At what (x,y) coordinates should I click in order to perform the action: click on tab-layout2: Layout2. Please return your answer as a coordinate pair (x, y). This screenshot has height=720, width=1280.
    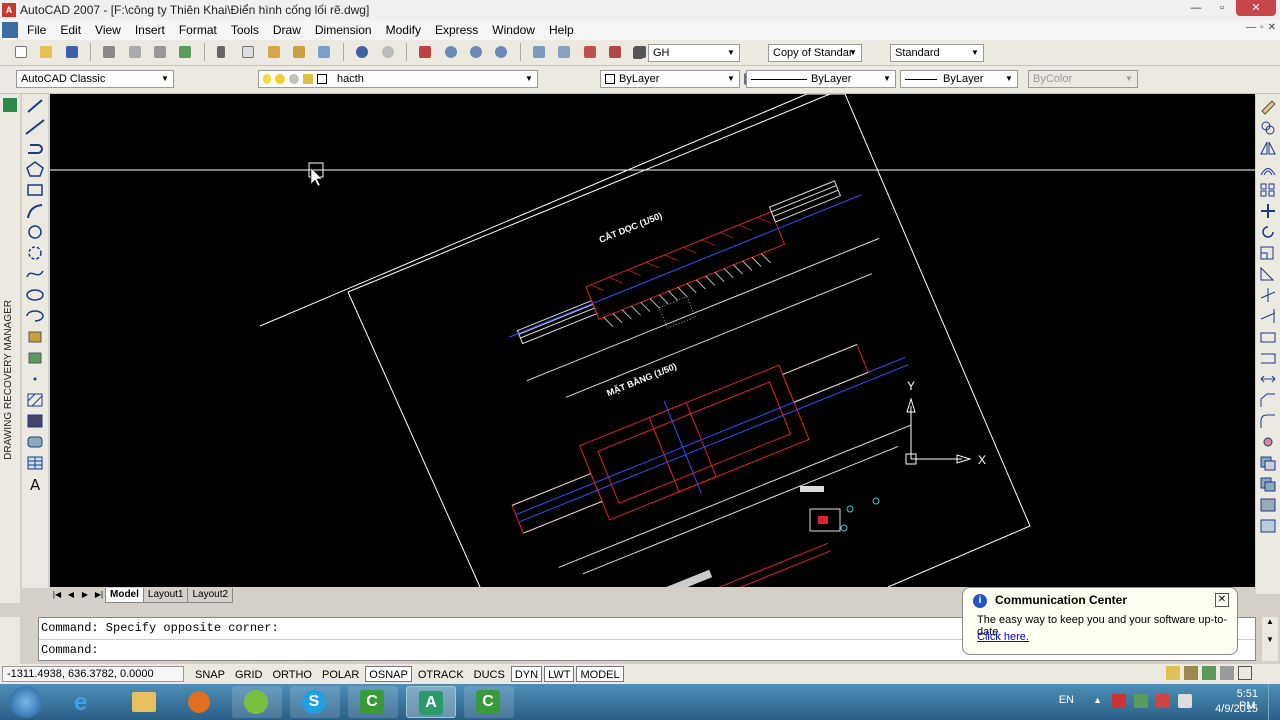
    Looking at the image, I should click on (210, 595).